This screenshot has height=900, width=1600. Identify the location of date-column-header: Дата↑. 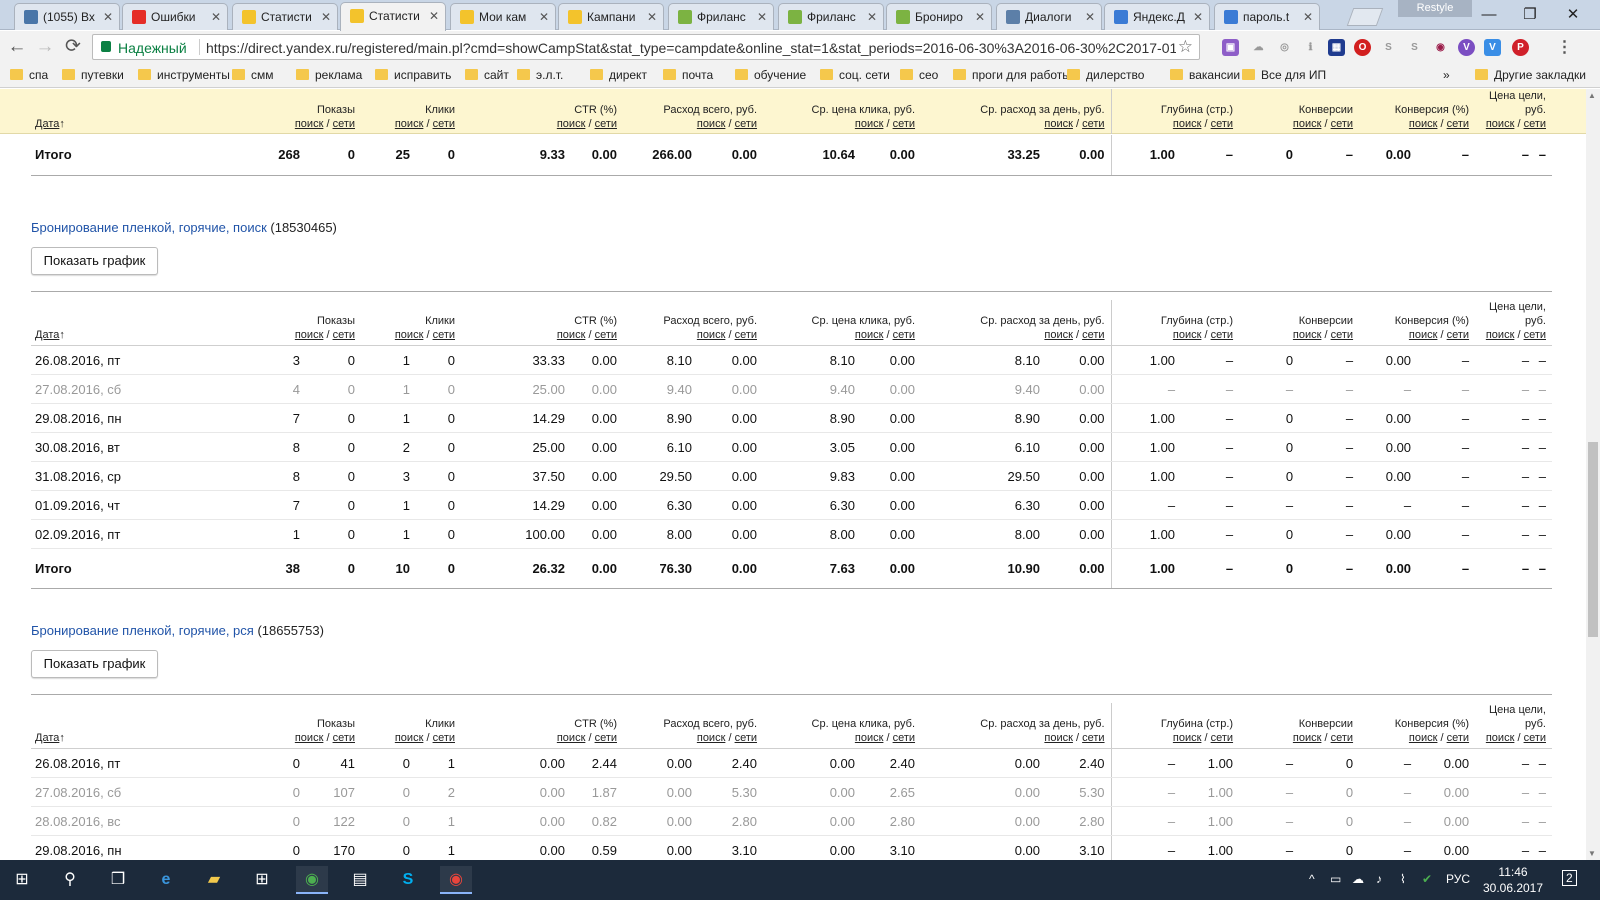
(141, 726).